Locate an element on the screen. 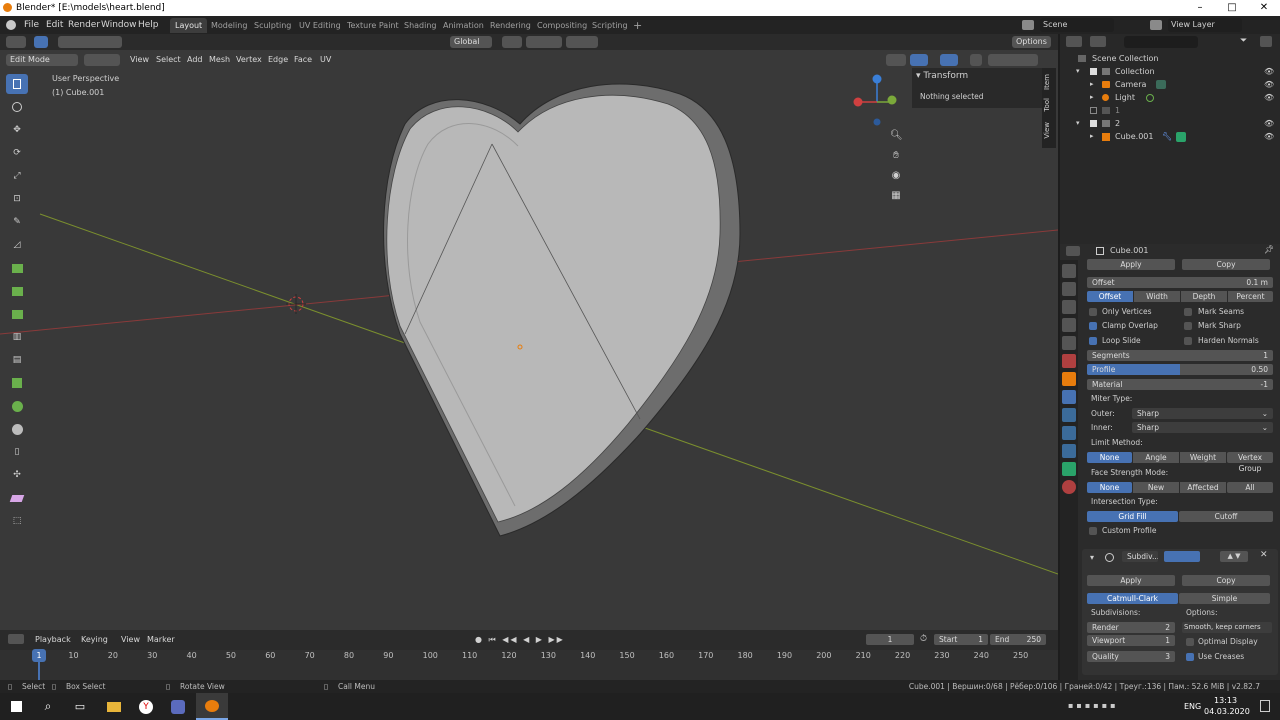 This screenshot has width=1280, height=720. rip-tool-icon: ⬚ is located at coordinates (17, 521).